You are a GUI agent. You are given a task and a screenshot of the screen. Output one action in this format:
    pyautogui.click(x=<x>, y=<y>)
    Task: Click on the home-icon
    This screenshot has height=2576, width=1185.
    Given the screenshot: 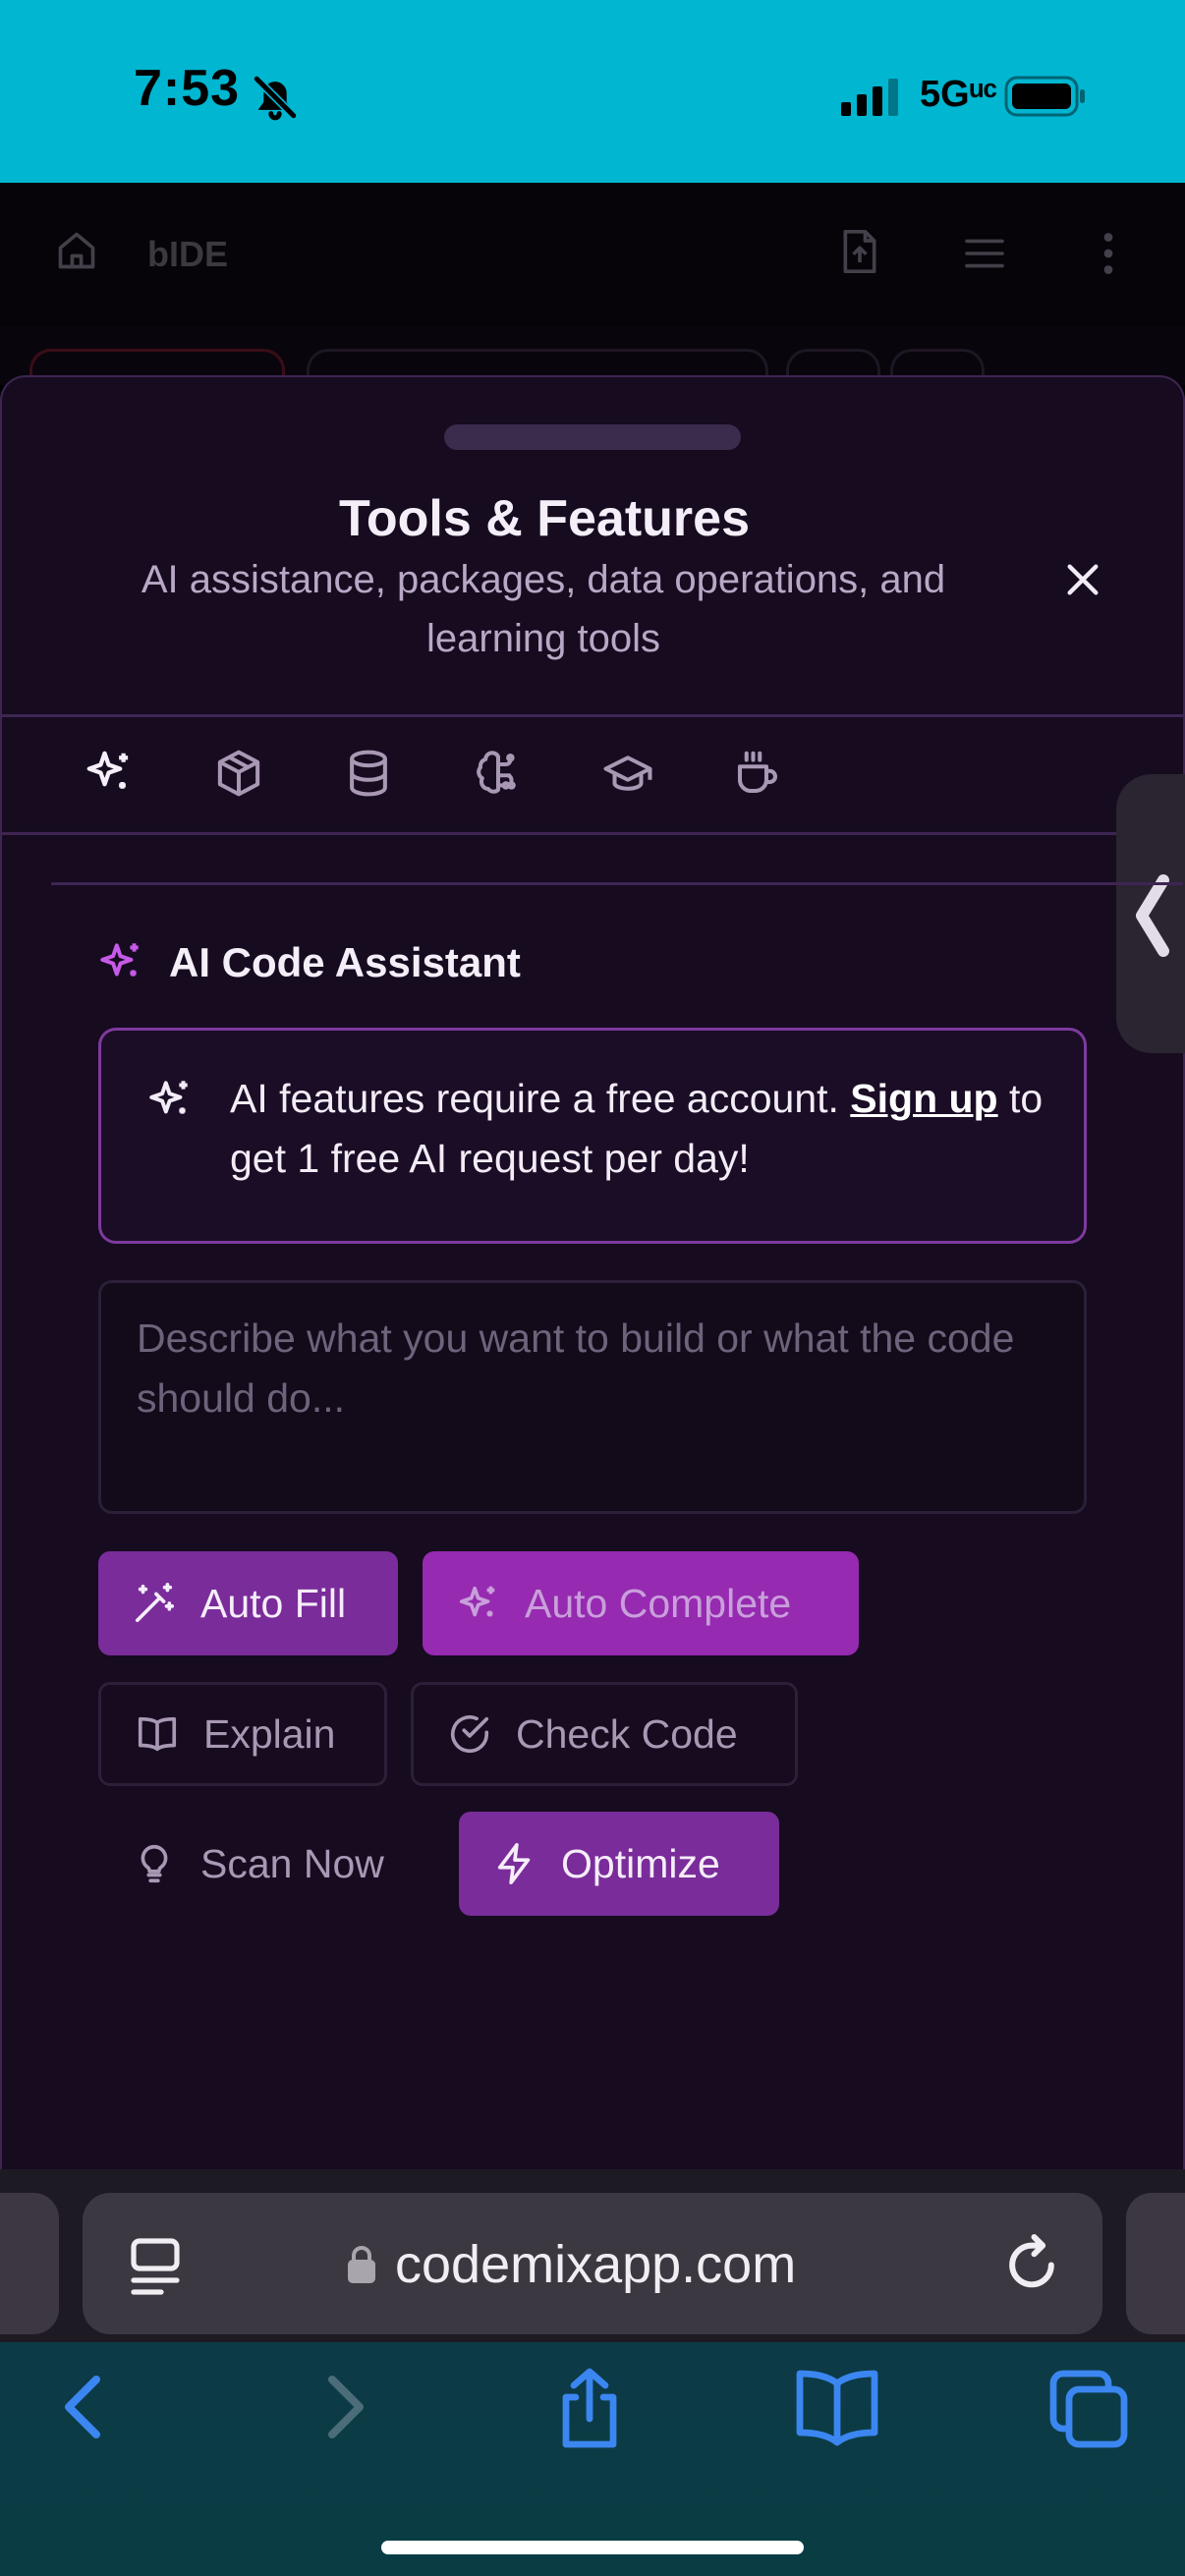 What is the action you would take?
    pyautogui.click(x=76, y=253)
    